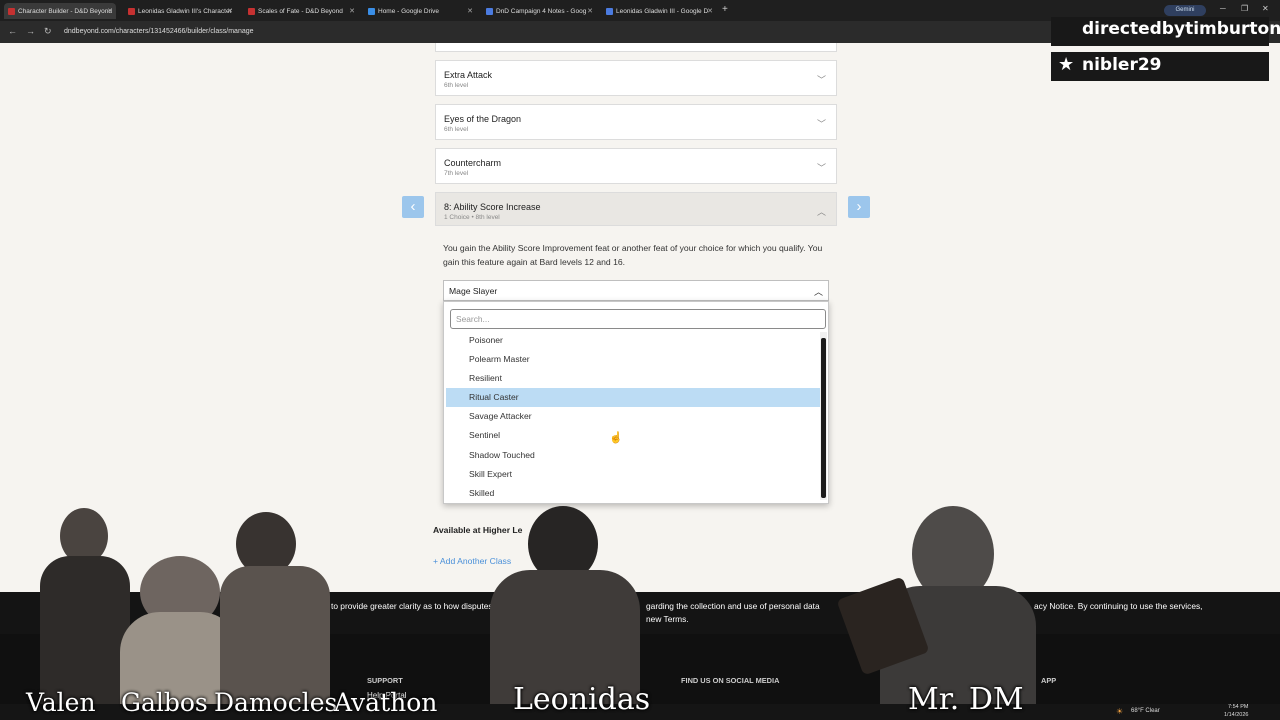  What do you see at coordinates (275, 635) in the screenshot?
I see `damocles-body` at bounding box center [275, 635].